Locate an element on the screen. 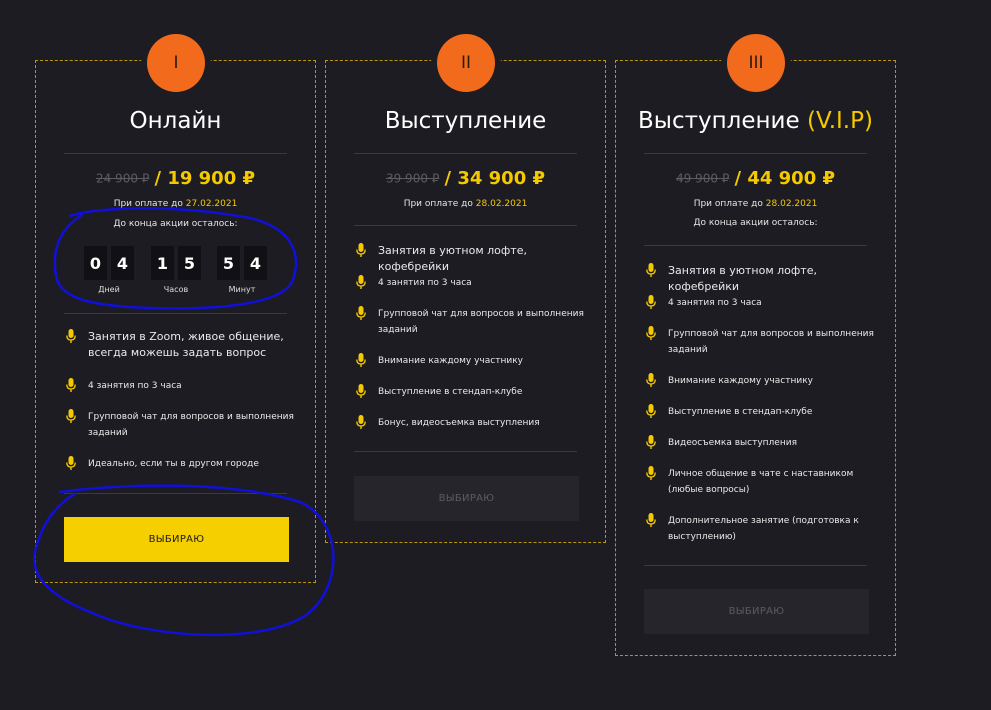 The height and width of the screenshot is (710, 991). price-row: 49 900 ₽ / 44 900 ₽ is located at coordinates (755, 178).